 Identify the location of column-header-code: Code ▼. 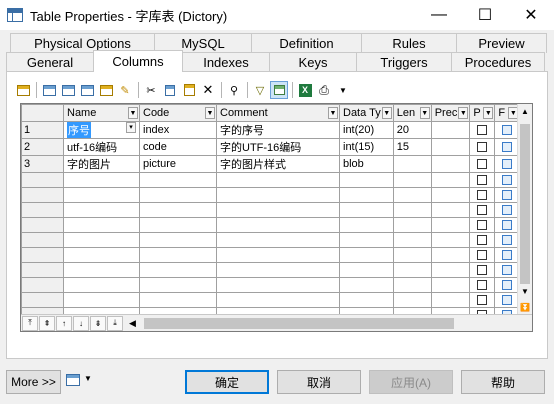
(178, 113).